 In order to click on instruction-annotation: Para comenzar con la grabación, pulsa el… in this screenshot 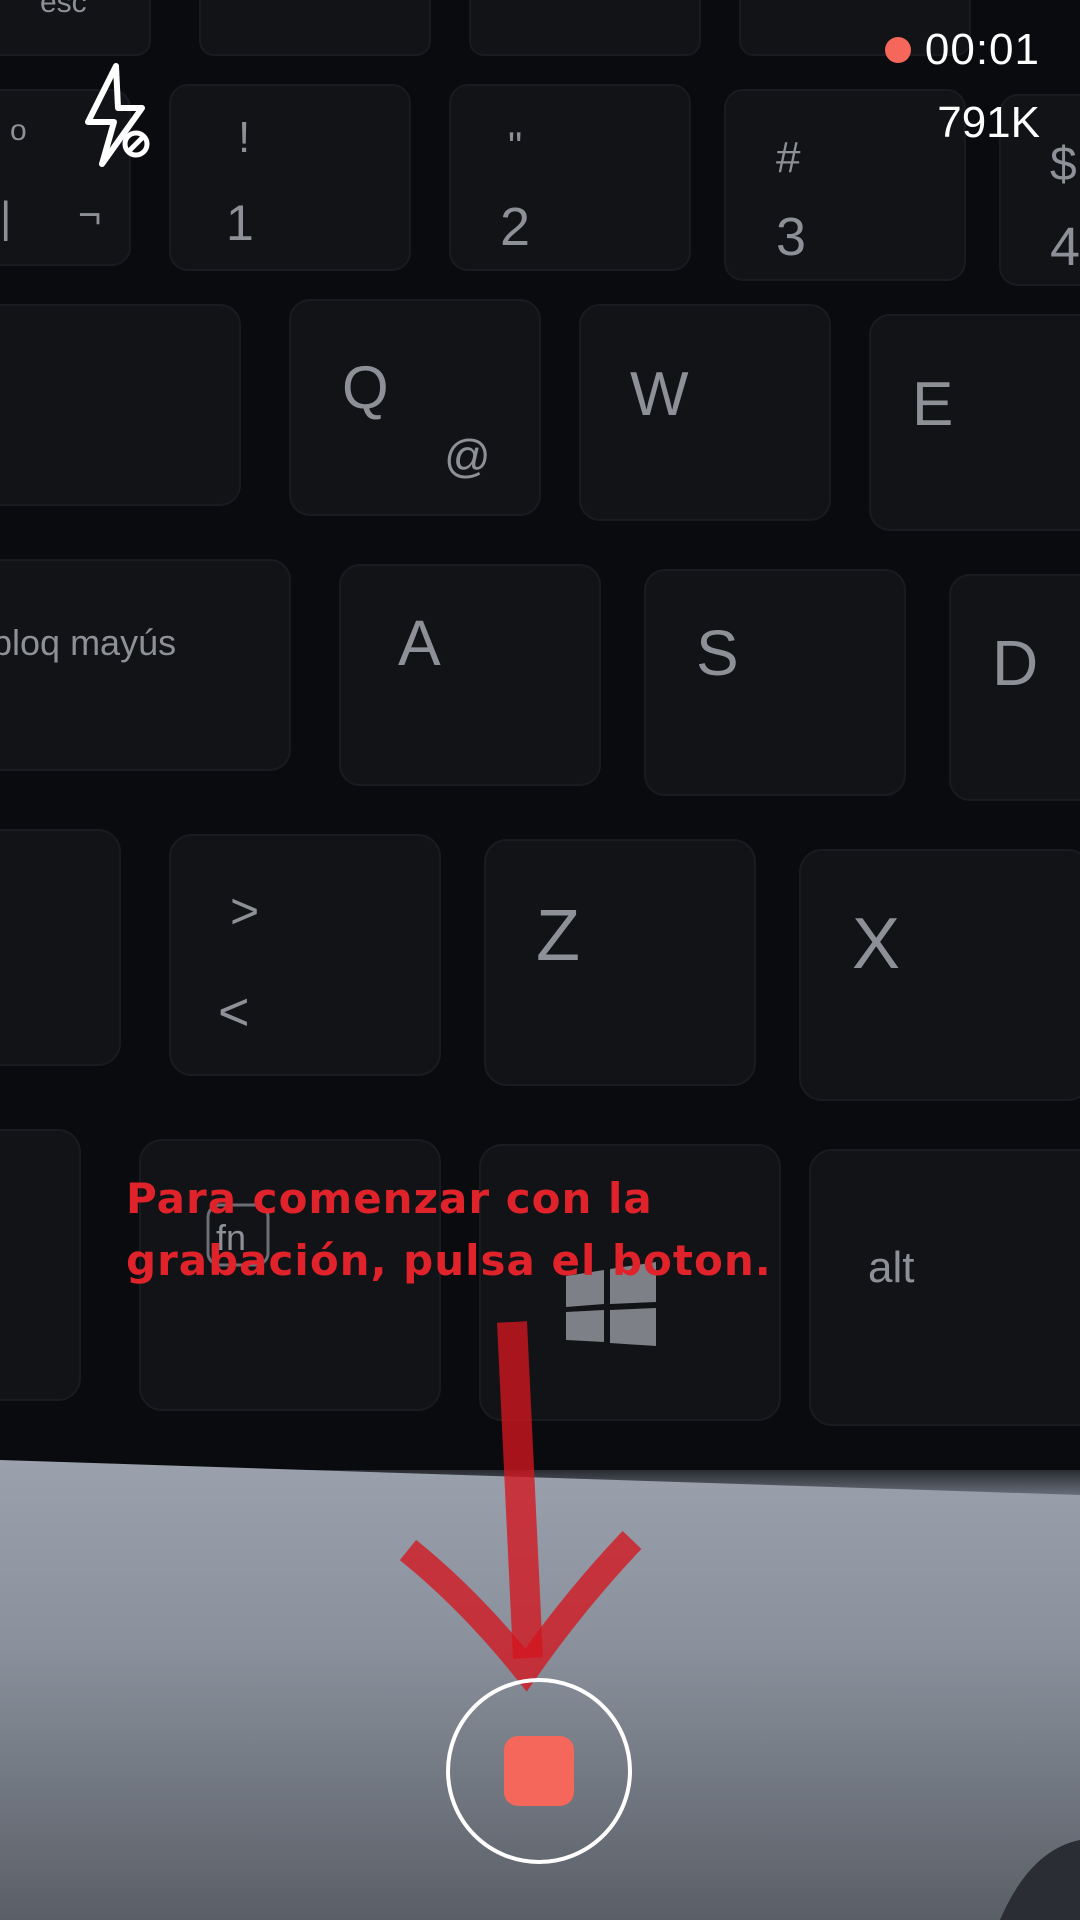, I will do `click(506, 1230)`.